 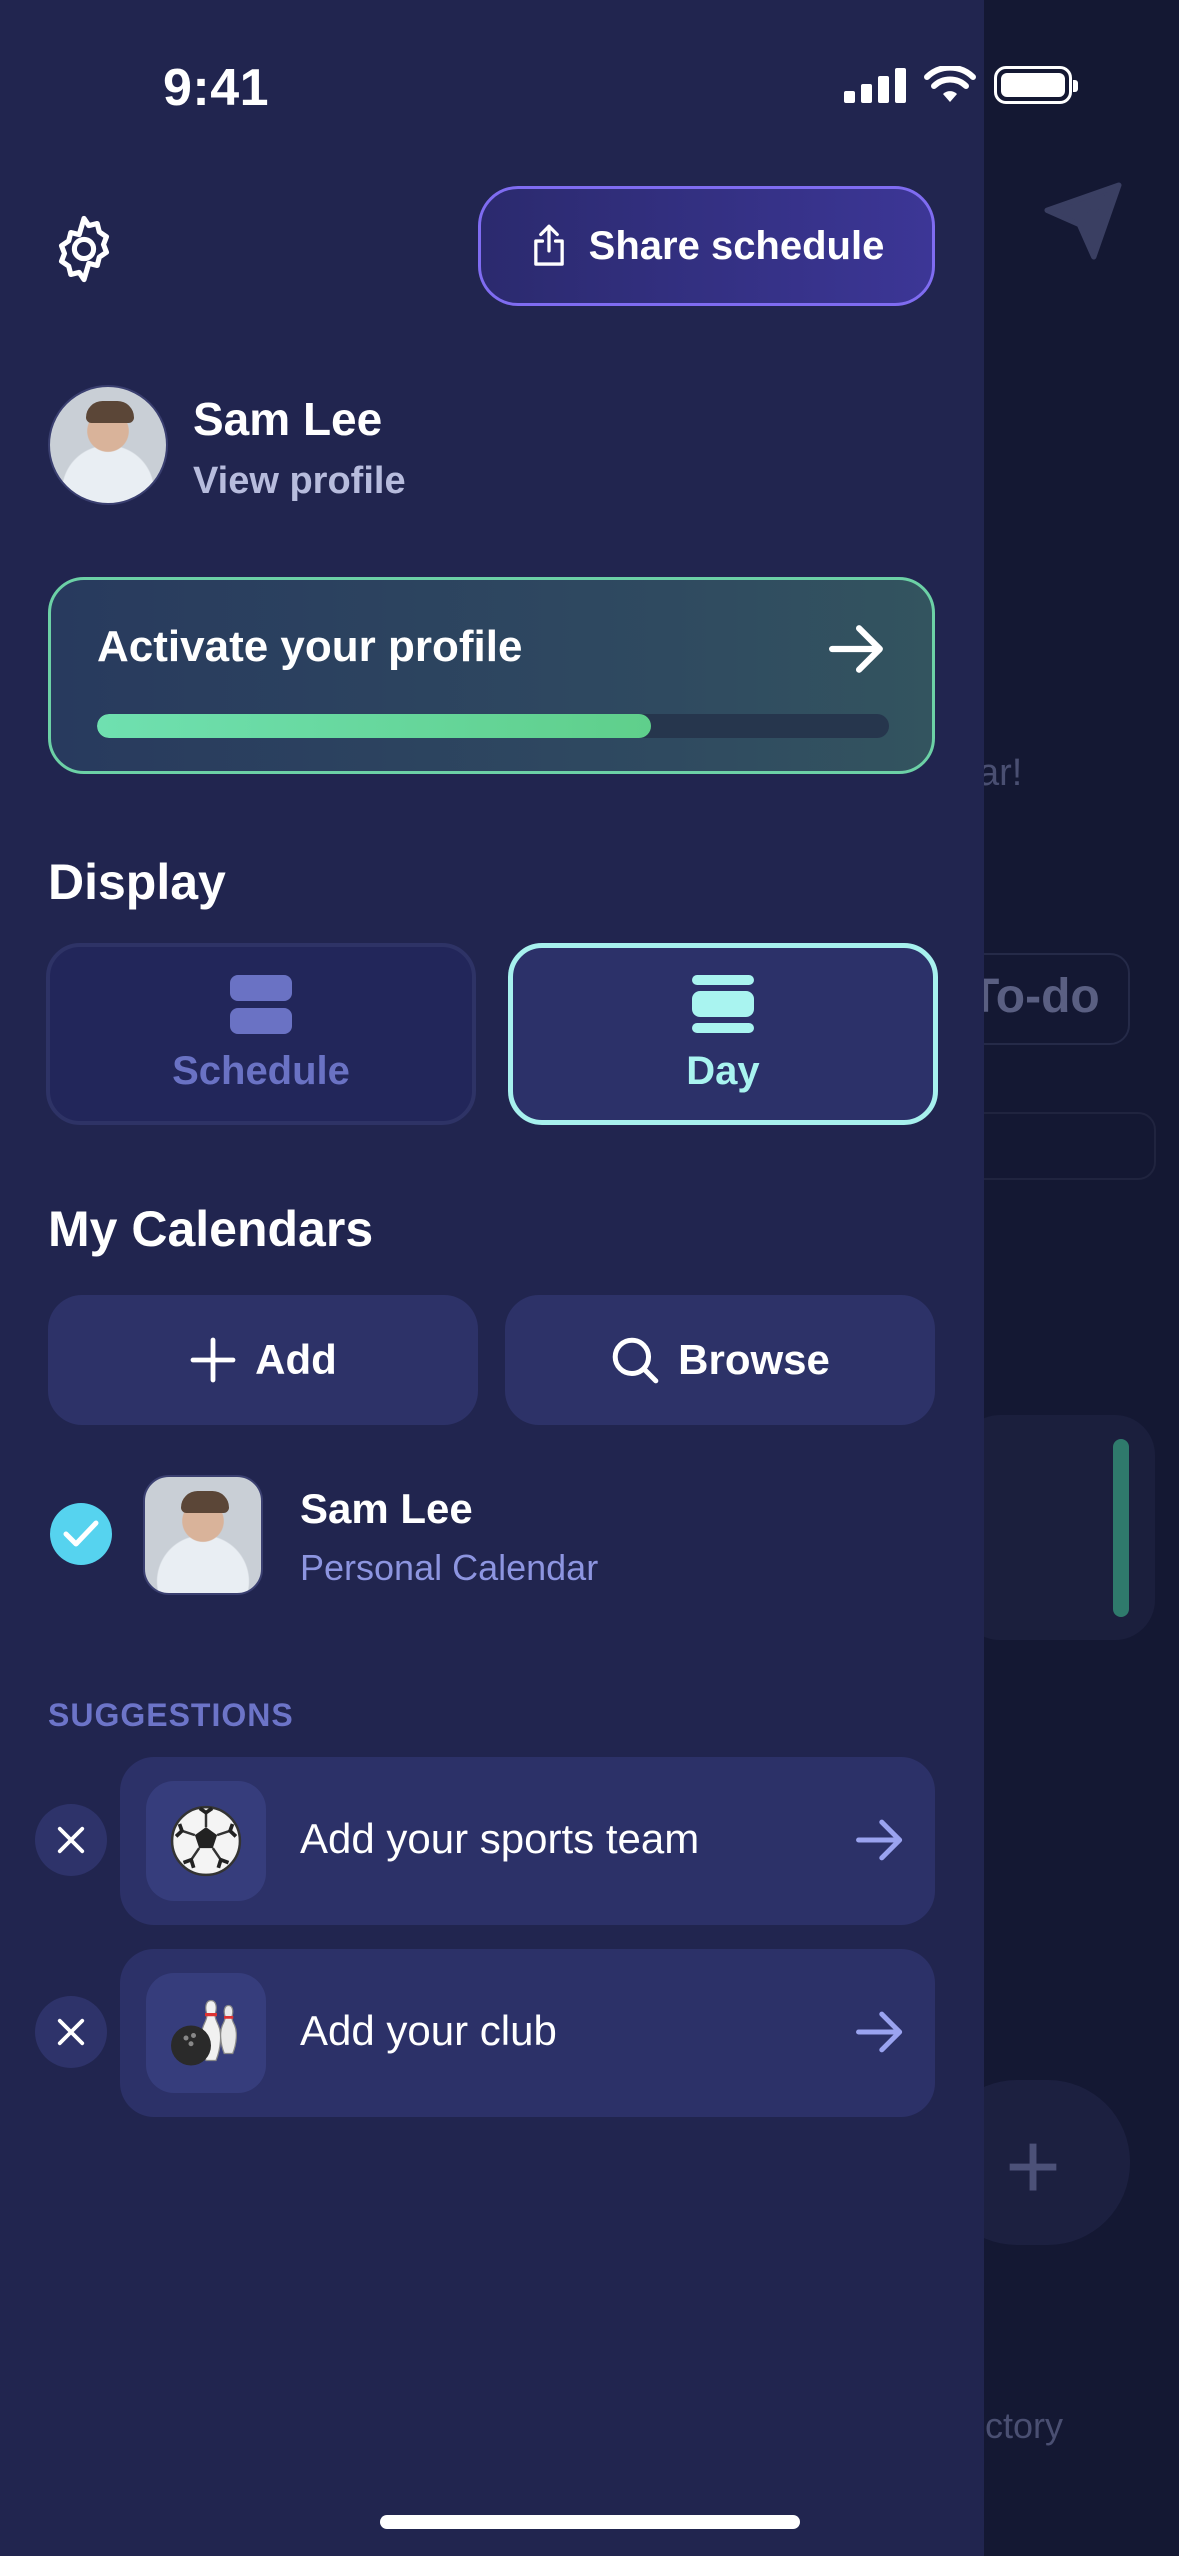 I want to click on share-schedule-button: Share schedule, so click(x=706, y=246).